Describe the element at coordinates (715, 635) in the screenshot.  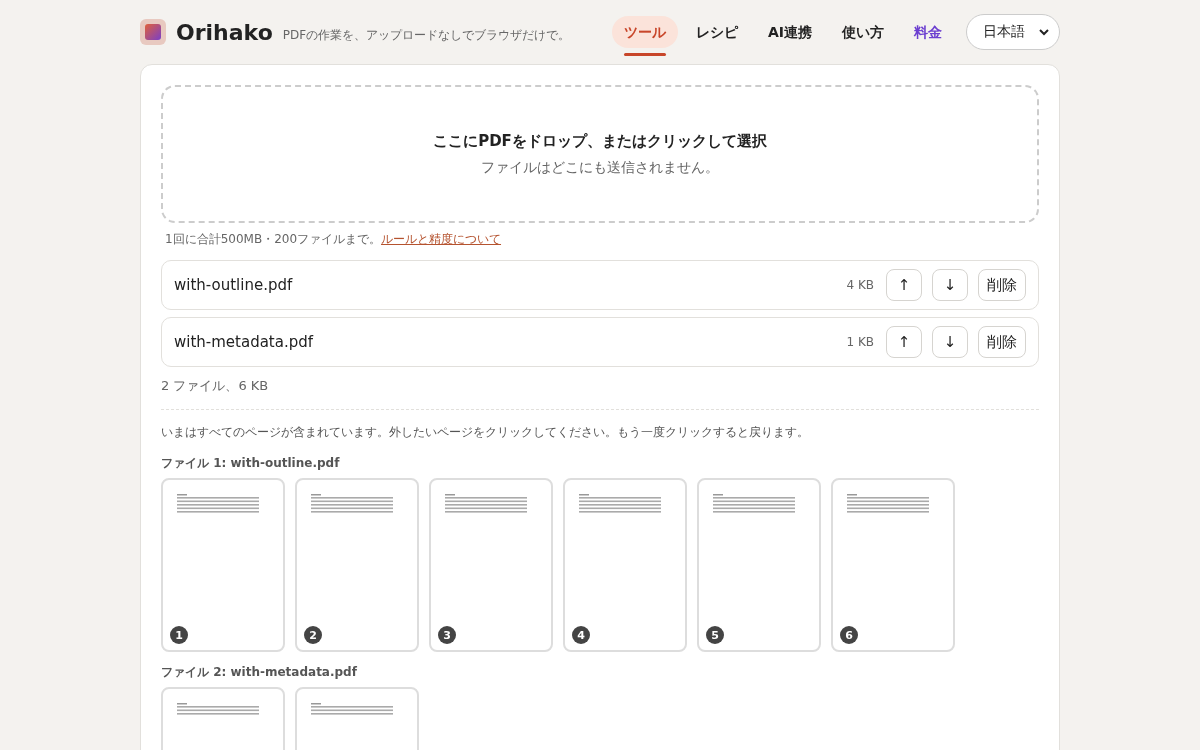
I see `page-number-badge: 5` at that location.